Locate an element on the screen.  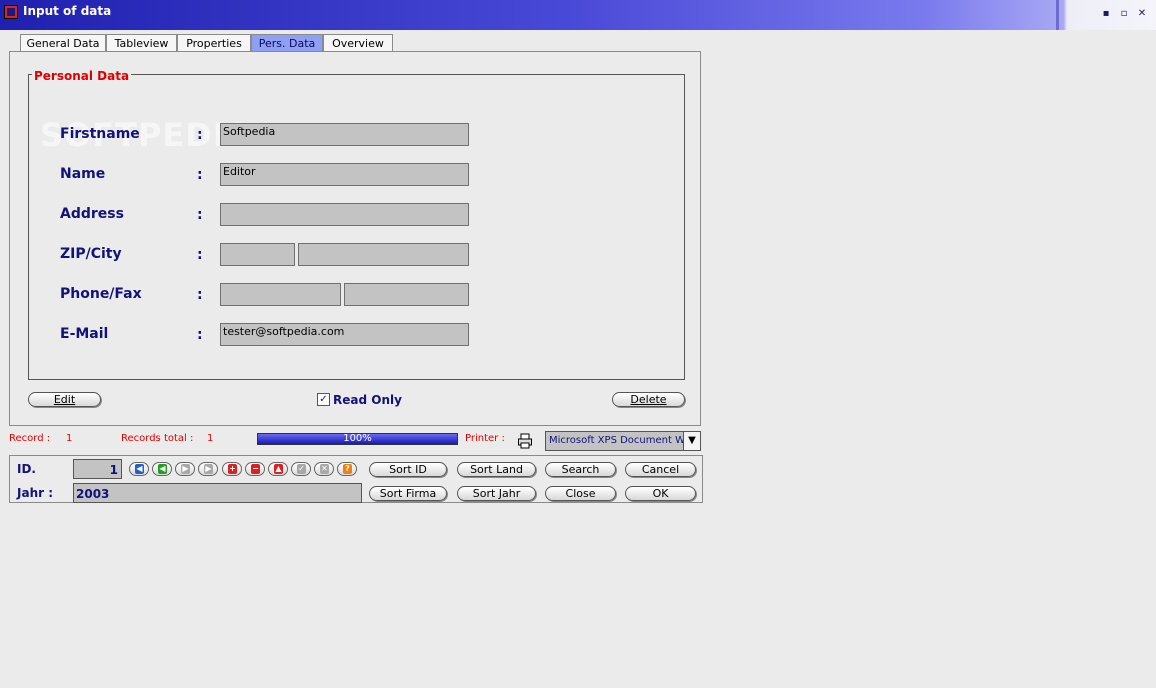
add-record-button: + is located at coordinates (232, 469).